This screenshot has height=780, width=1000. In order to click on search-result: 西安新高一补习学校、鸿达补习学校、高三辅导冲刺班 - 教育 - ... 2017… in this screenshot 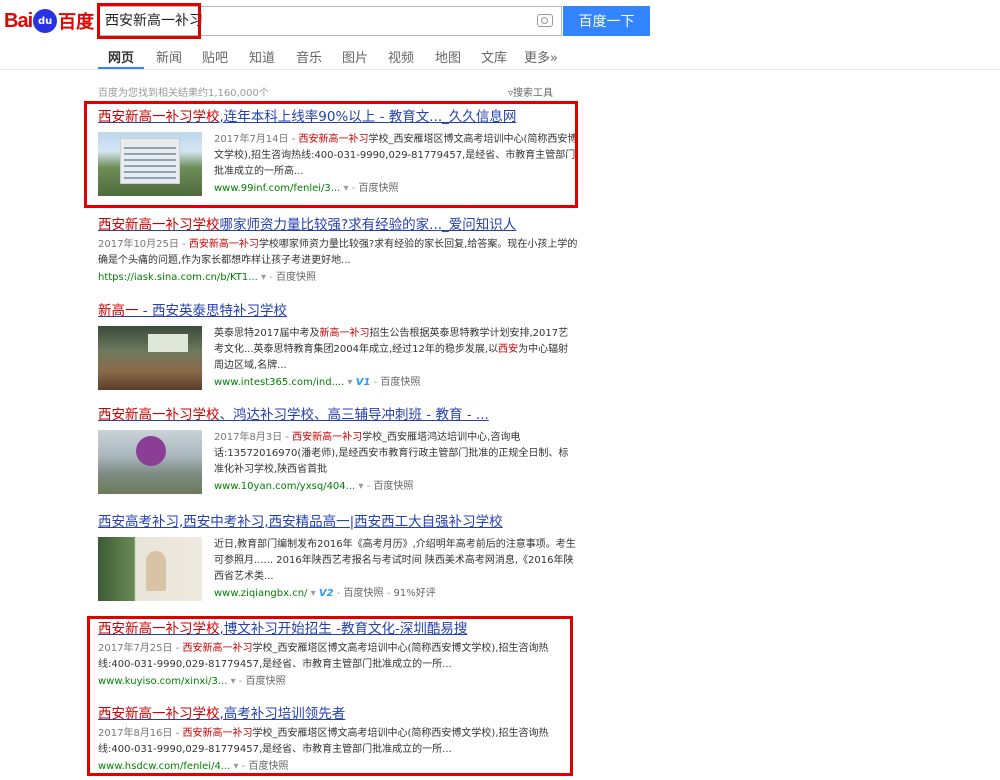, I will do `click(338, 450)`.